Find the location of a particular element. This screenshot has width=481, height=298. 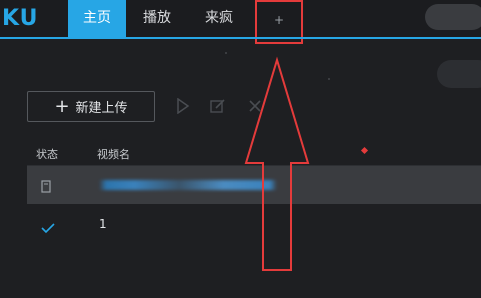

tab-play: 播放 is located at coordinates (157, 18).